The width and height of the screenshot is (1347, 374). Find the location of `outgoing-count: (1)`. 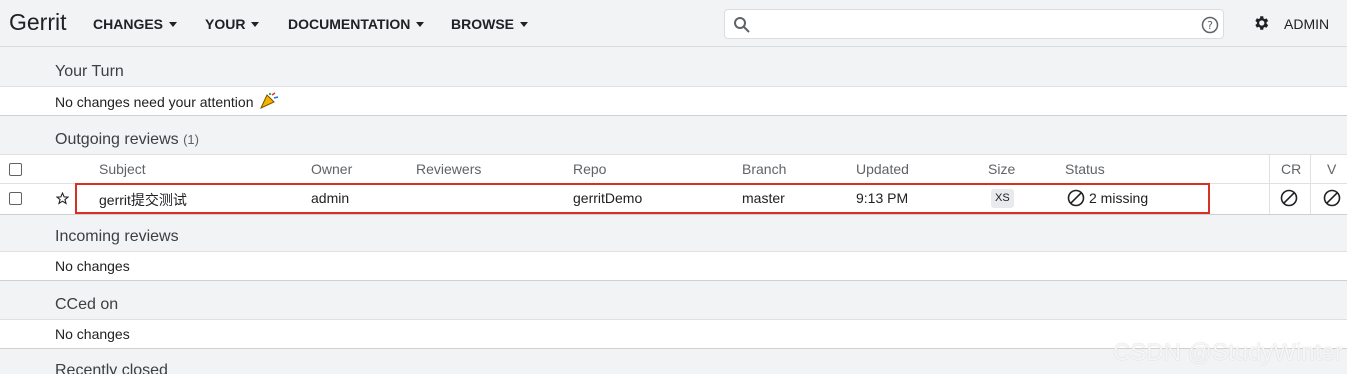

outgoing-count: (1) is located at coordinates (191, 139).